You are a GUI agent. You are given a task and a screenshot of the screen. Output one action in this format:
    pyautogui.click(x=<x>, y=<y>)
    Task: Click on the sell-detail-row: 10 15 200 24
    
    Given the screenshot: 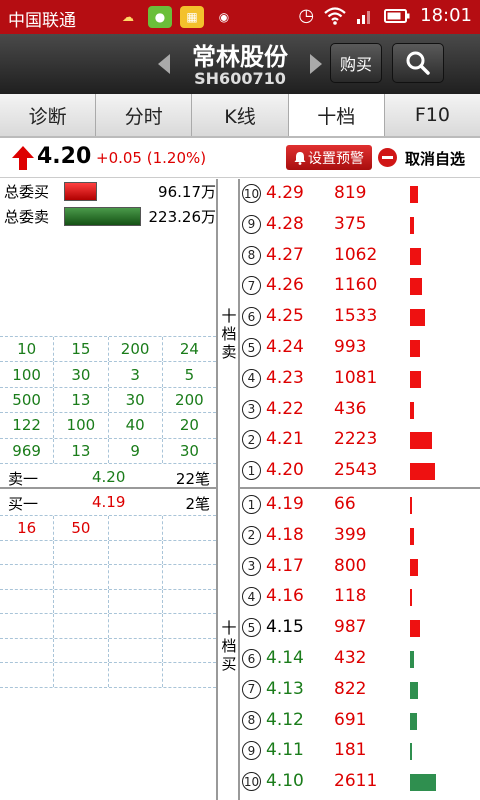 What is the action you would take?
    pyautogui.click(x=108, y=350)
    